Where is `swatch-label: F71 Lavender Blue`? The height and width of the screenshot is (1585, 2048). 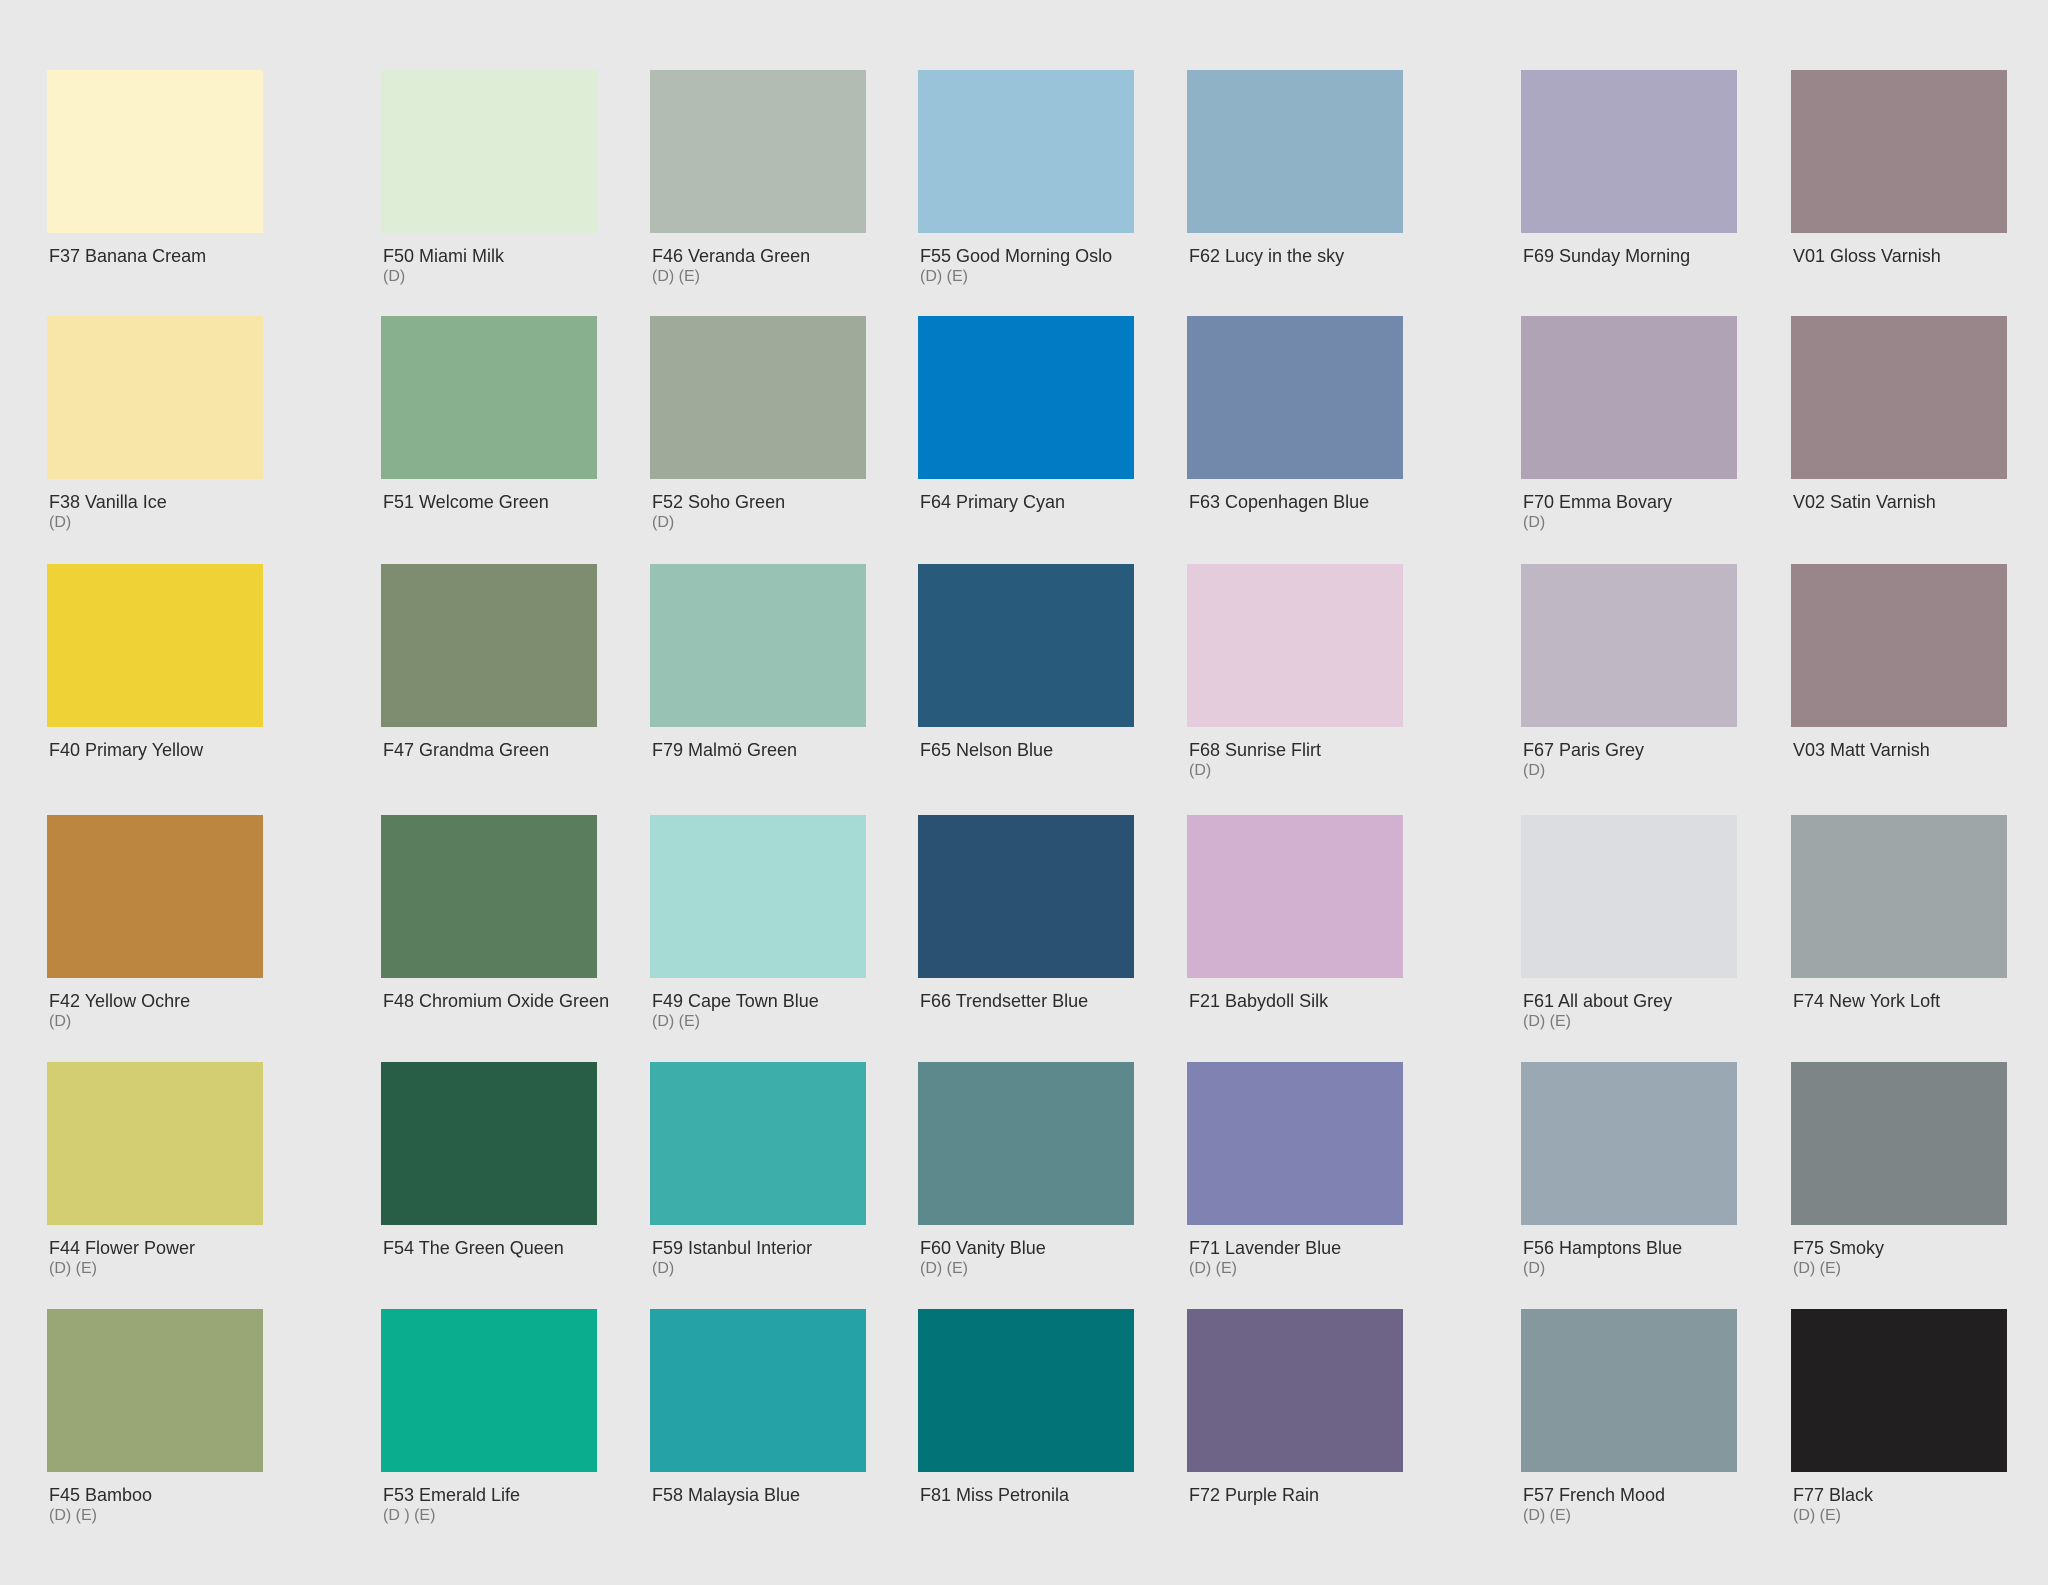
swatch-label: F71 Lavender Blue is located at coordinates (1265, 1248).